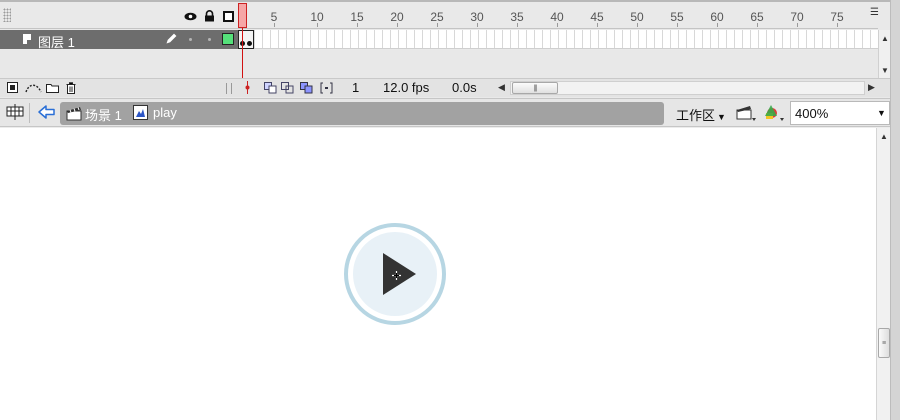  Describe the element at coordinates (242, 53) in the screenshot. I see `playhead-line` at that location.